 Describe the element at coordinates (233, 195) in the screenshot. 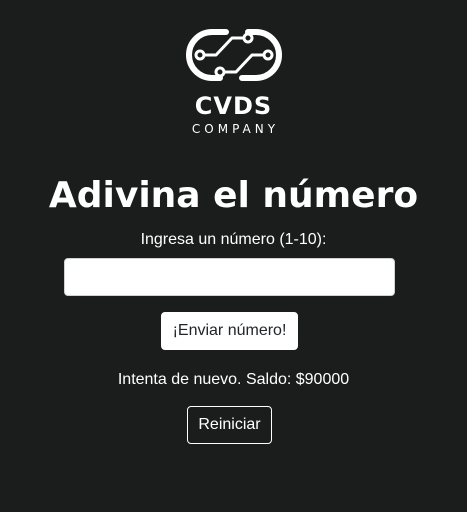

I see `page-title: Adivina el número` at that location.